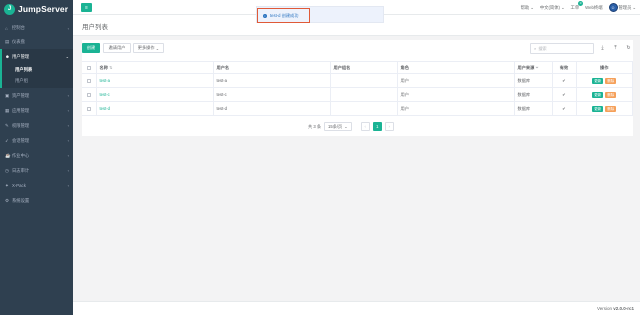  I want to click on col-role: 角色, so click(456, 67).